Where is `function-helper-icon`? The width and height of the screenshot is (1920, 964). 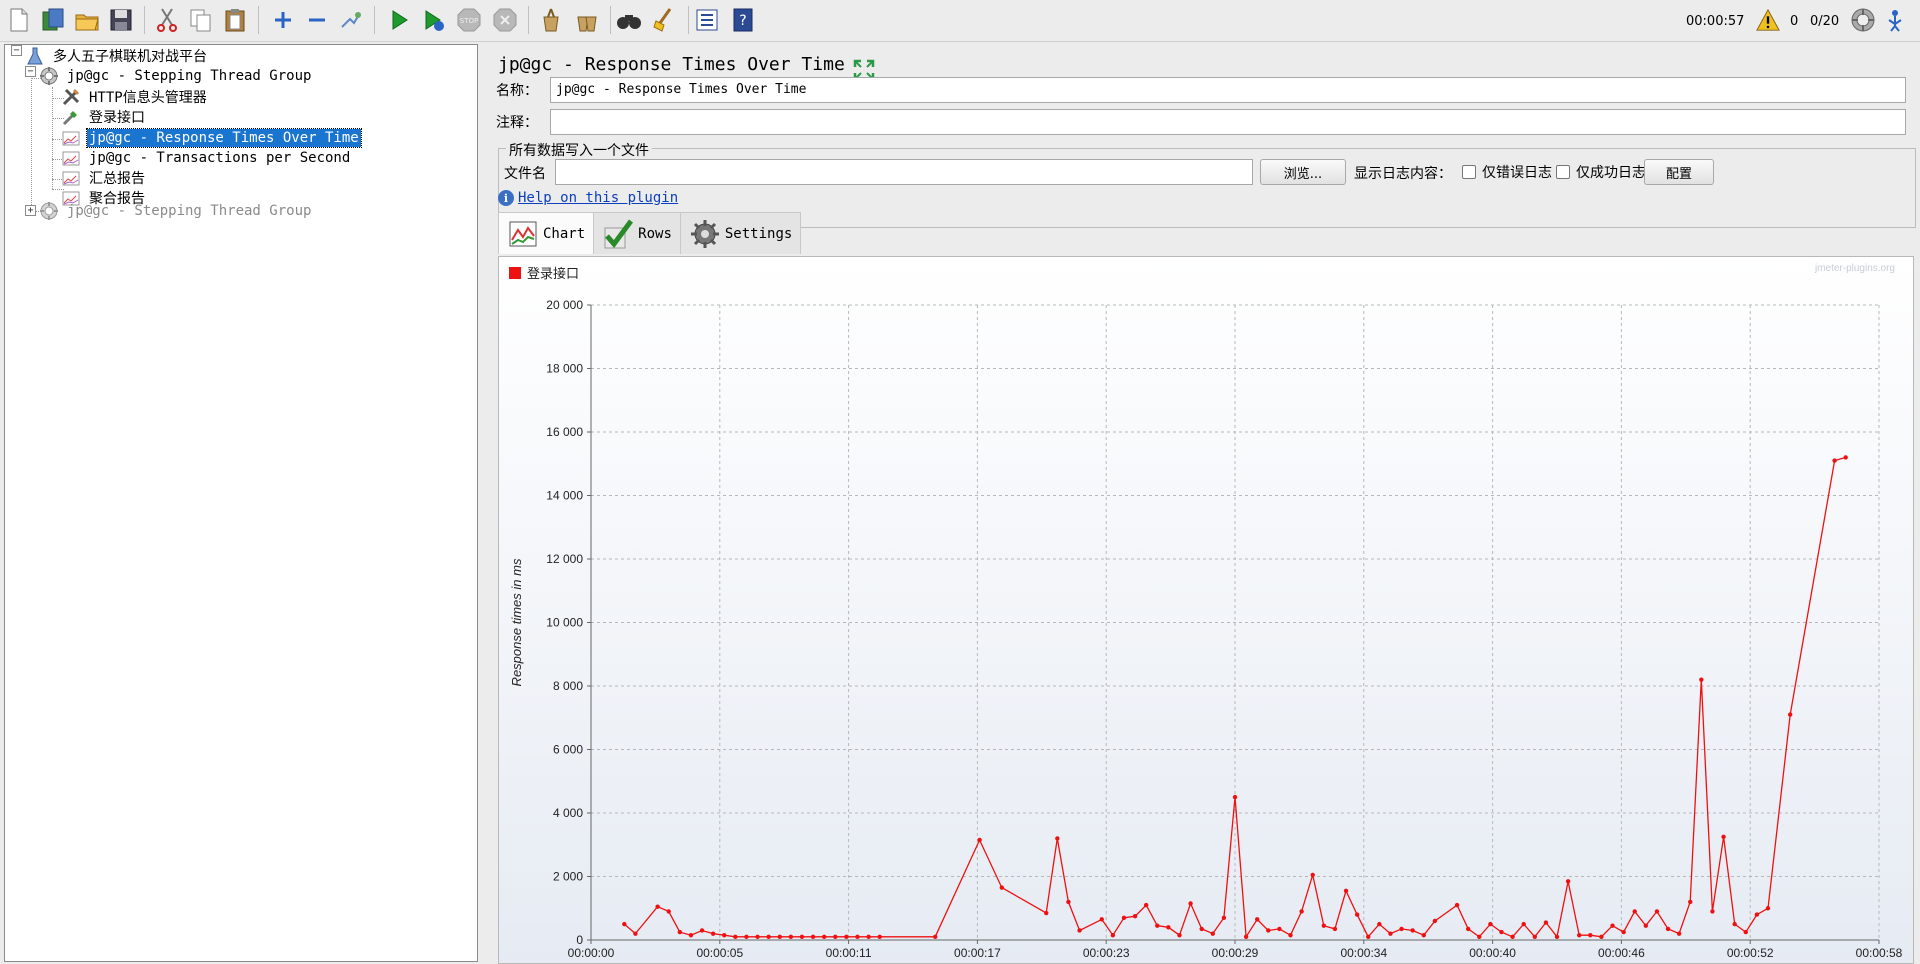
function-helper-icon is located at coordinates (707, 20).